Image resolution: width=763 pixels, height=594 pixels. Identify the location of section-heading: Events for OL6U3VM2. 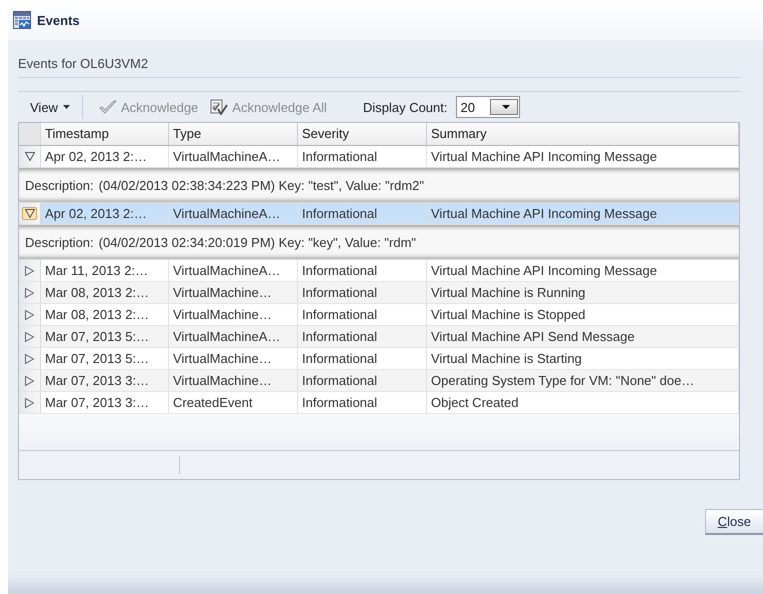
(379, 59).